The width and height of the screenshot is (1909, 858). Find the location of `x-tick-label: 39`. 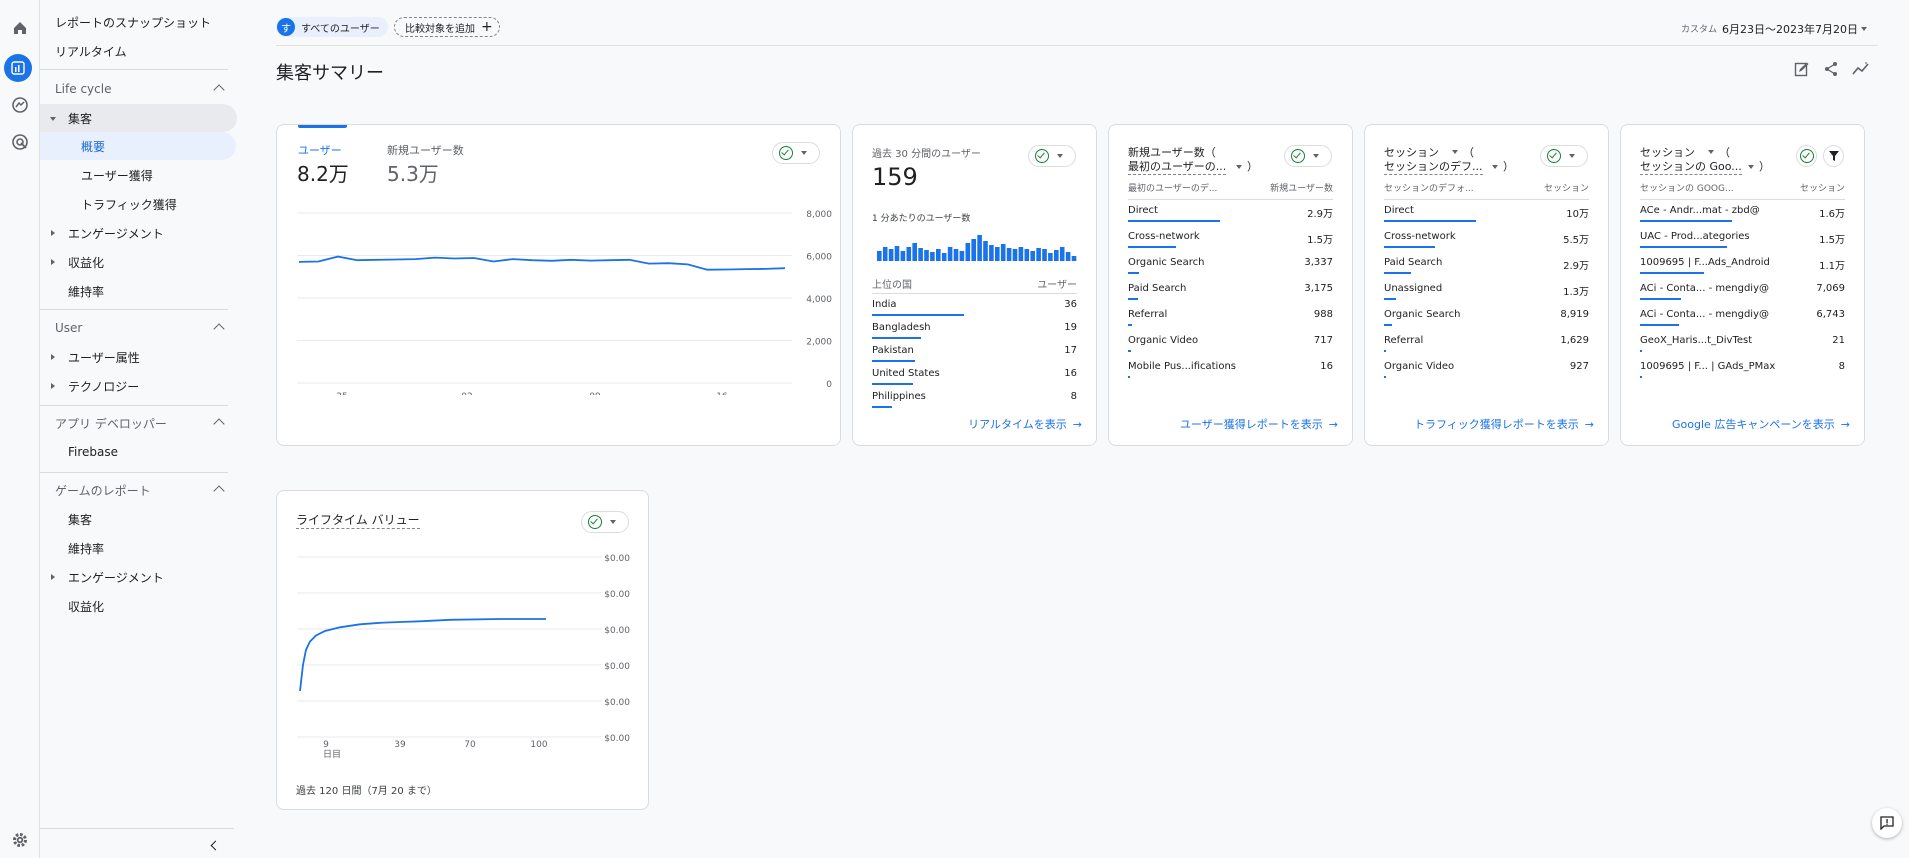

x-tick-label: 39 is located at coordinates (400, 745).